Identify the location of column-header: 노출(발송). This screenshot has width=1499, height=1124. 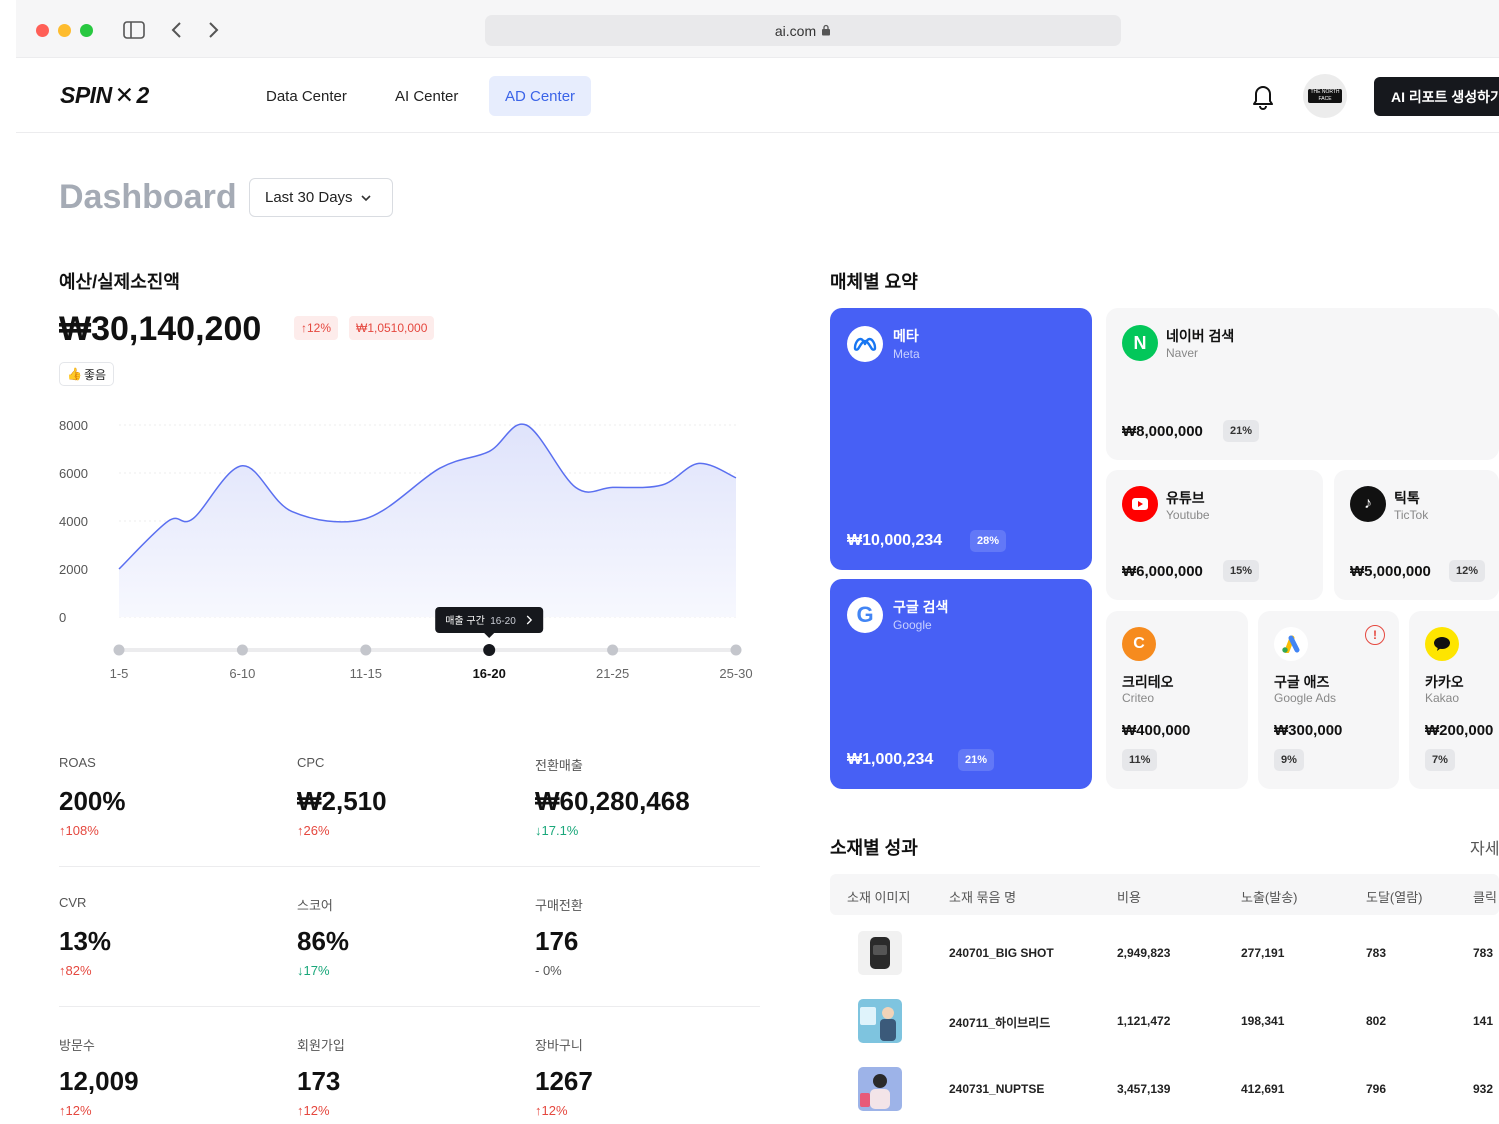
(1269, 896).